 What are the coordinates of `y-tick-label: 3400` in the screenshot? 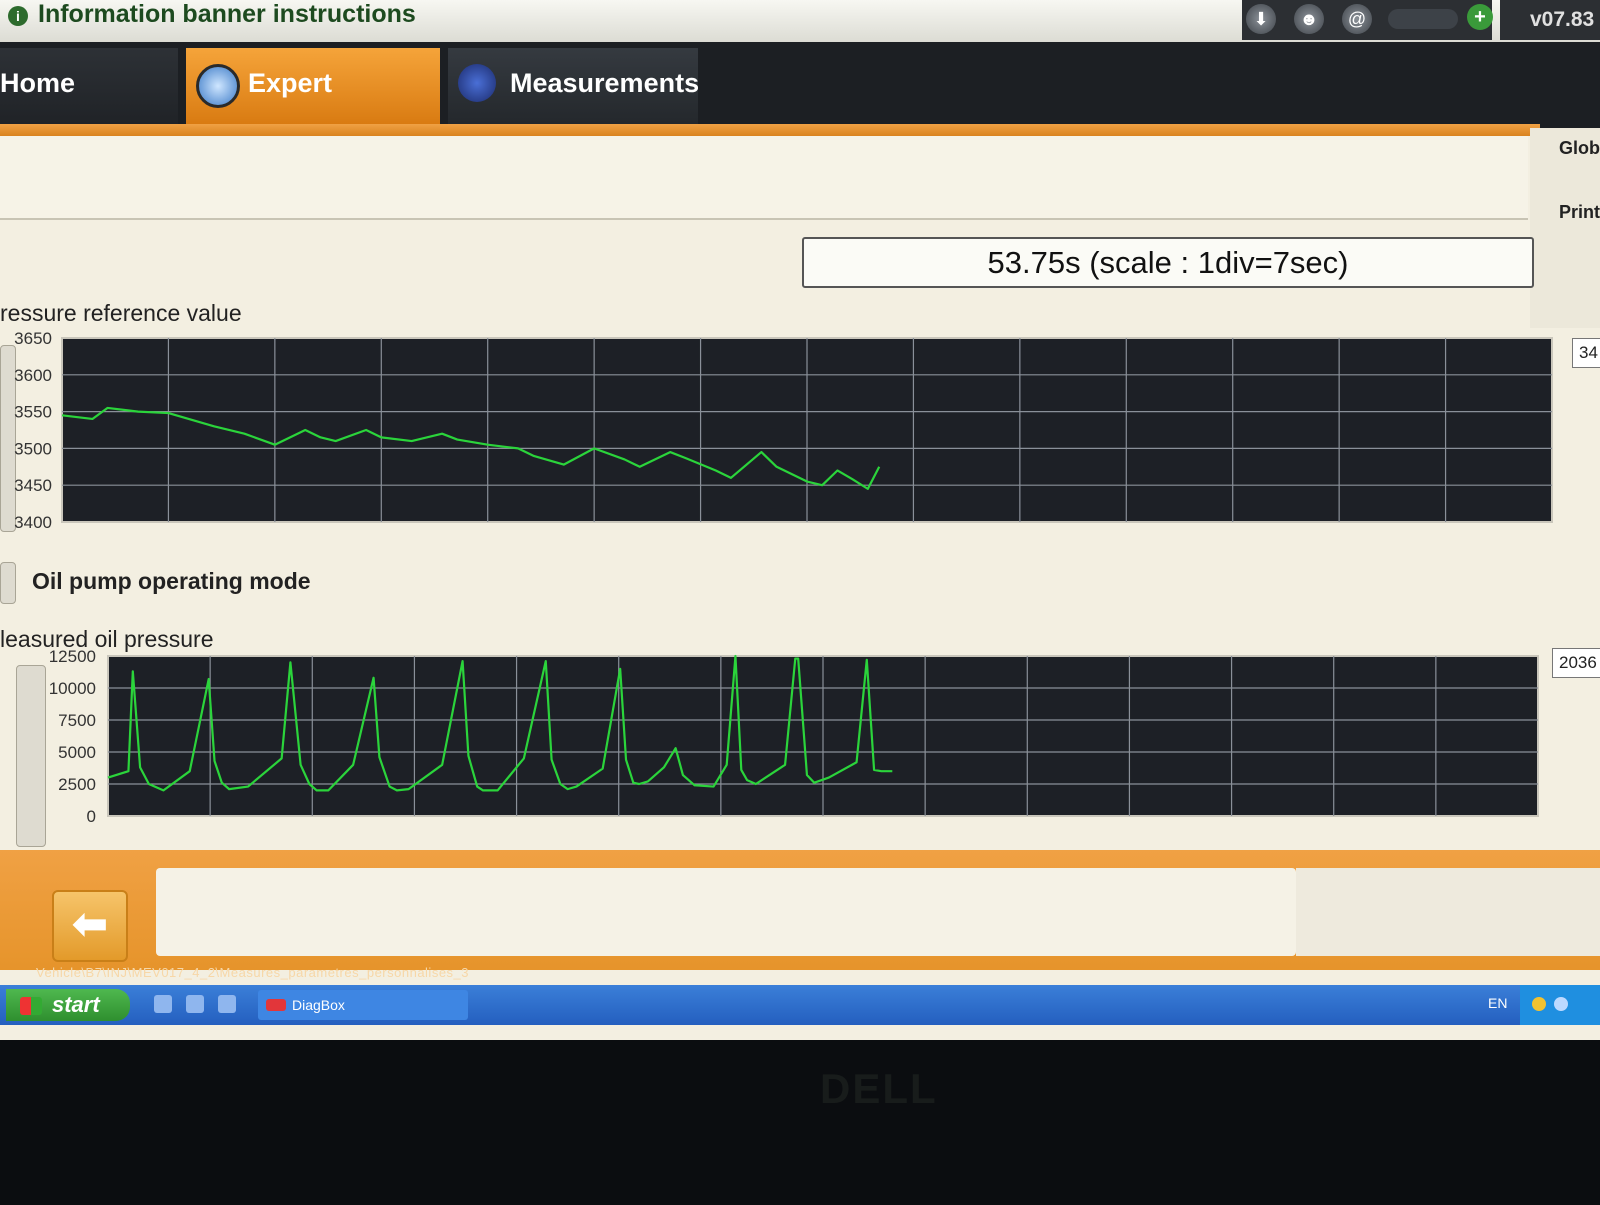 It's located at (33, 522).